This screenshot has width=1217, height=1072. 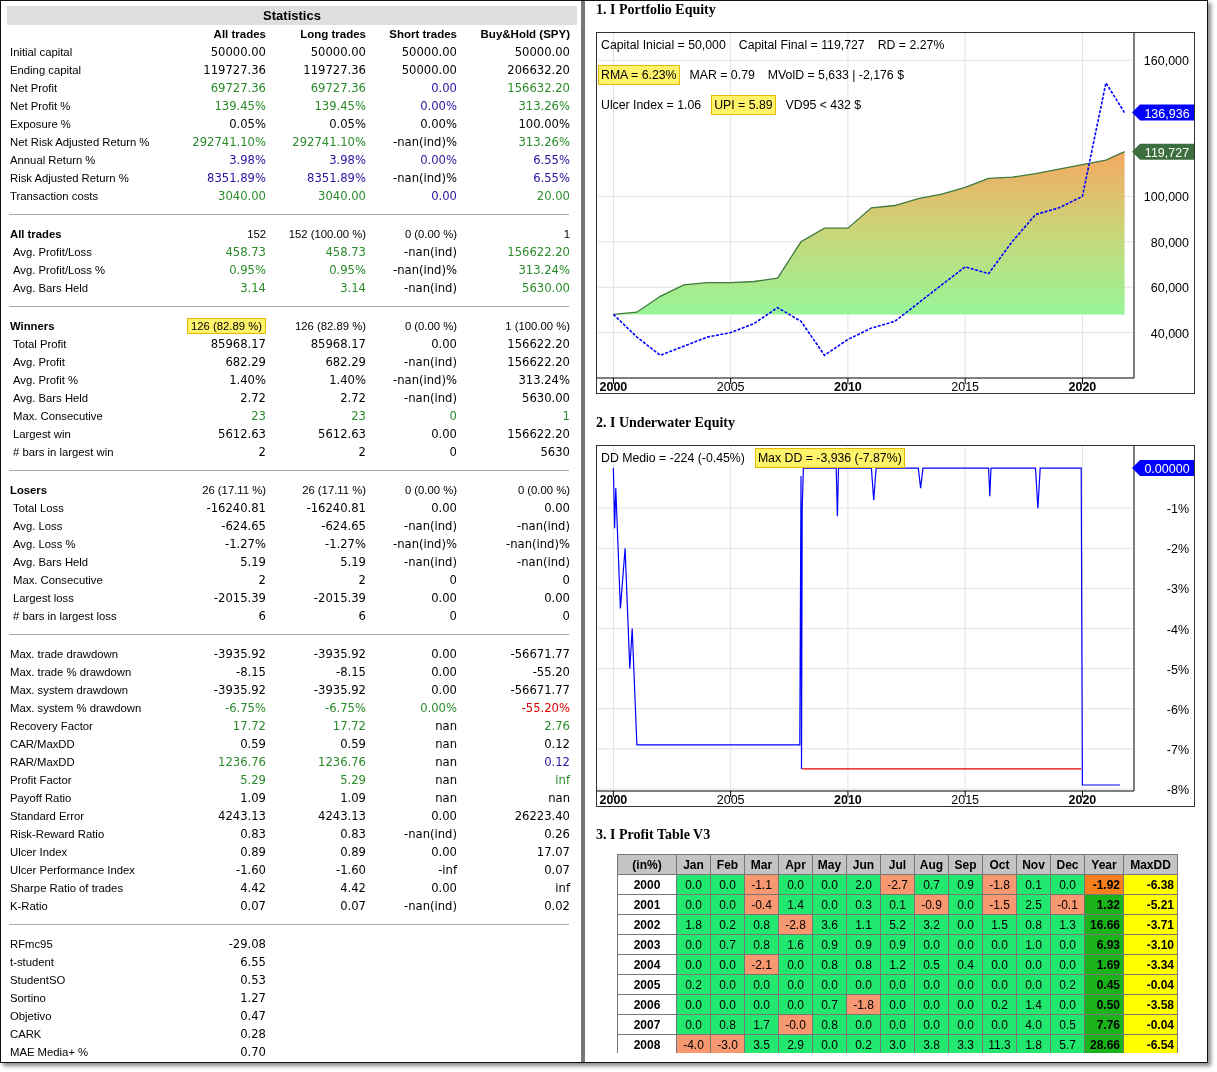 What do you see at coordinates (234, 490) in the screenshot?
I see `table-cell: 26 (17.11 %)` at bounding box center [234, 490].